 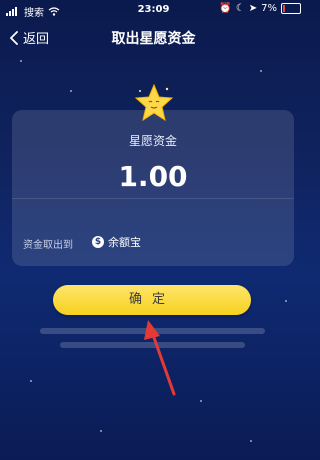 What do you see at coordinates (98, 242) in the screenshot?
I see `yuebao-coin-icon: $` at bounding box center [98, 242].